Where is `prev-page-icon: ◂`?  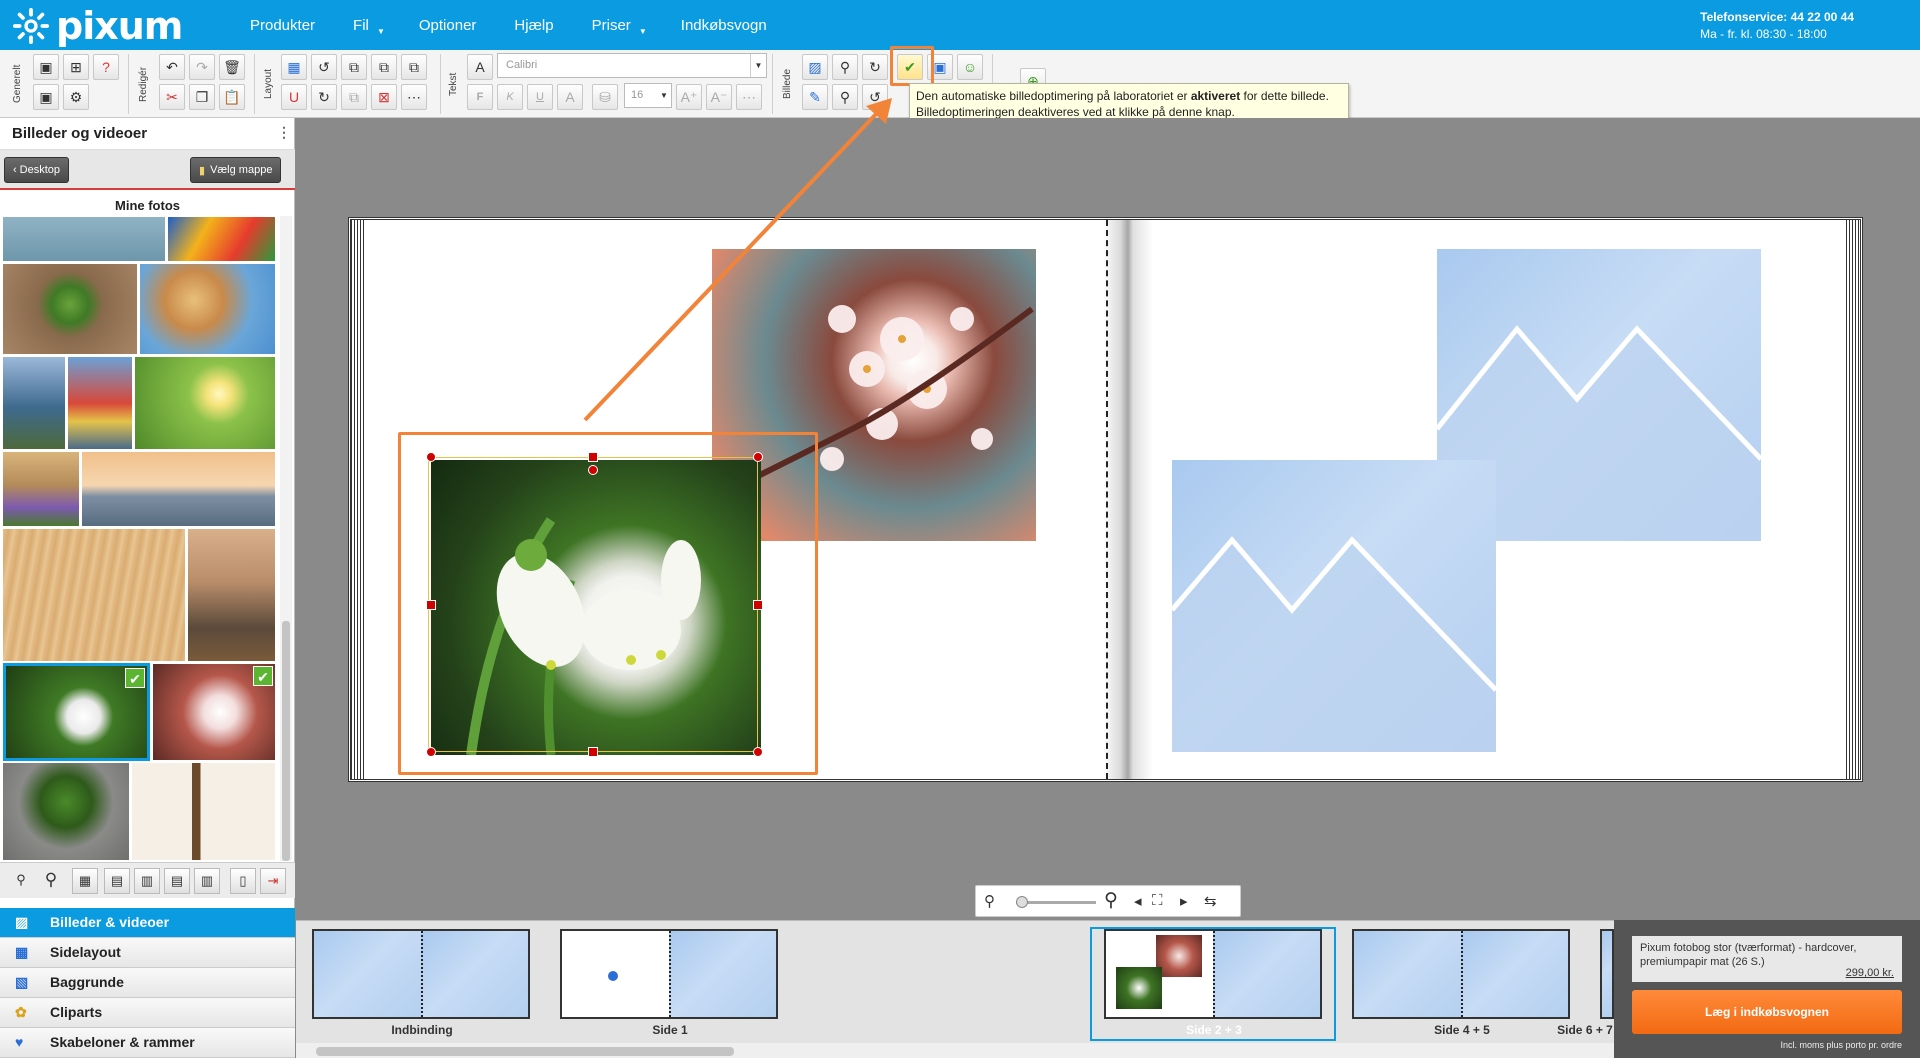
prev-page-icon: ◂ is located at coordinates (1138, 901).